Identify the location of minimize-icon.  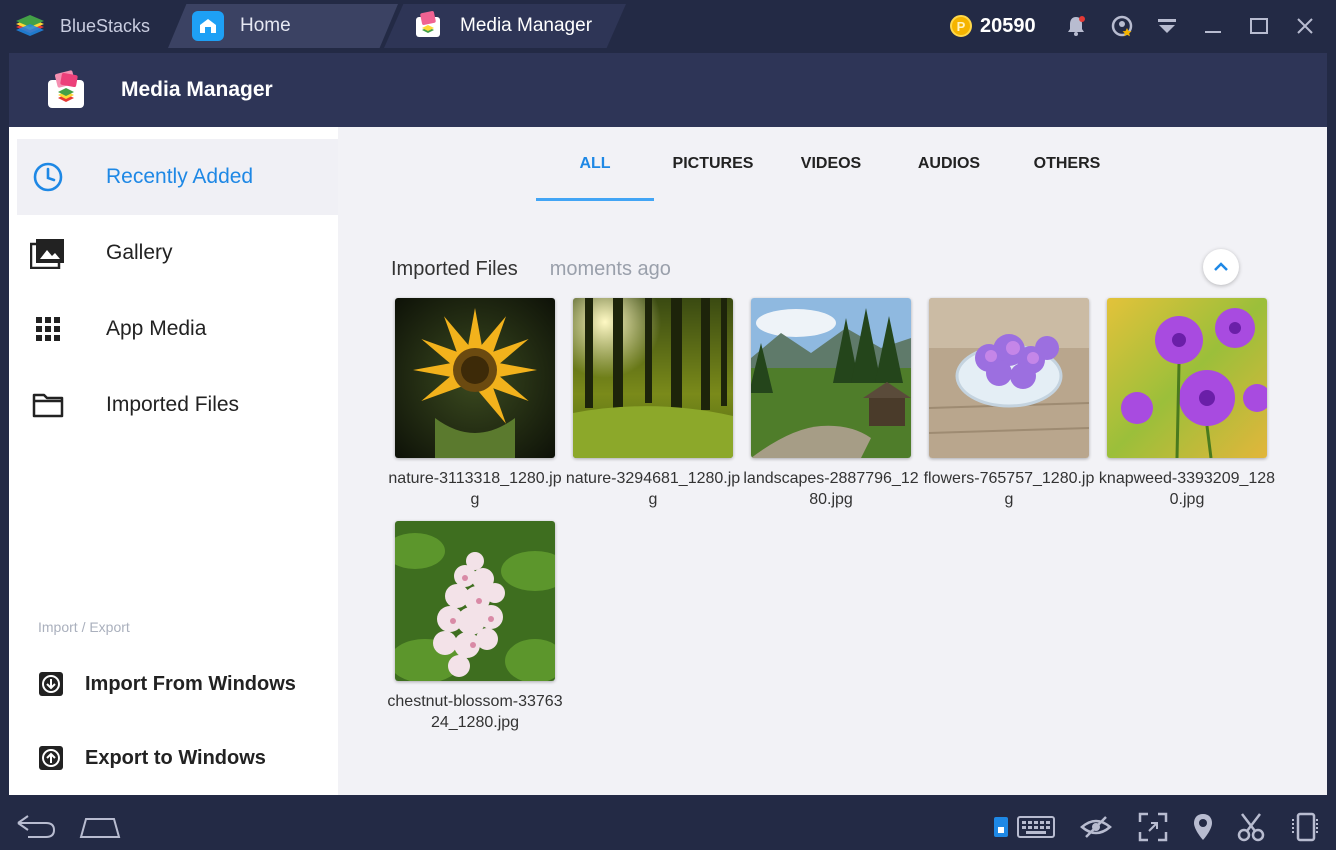
(1213, 26).